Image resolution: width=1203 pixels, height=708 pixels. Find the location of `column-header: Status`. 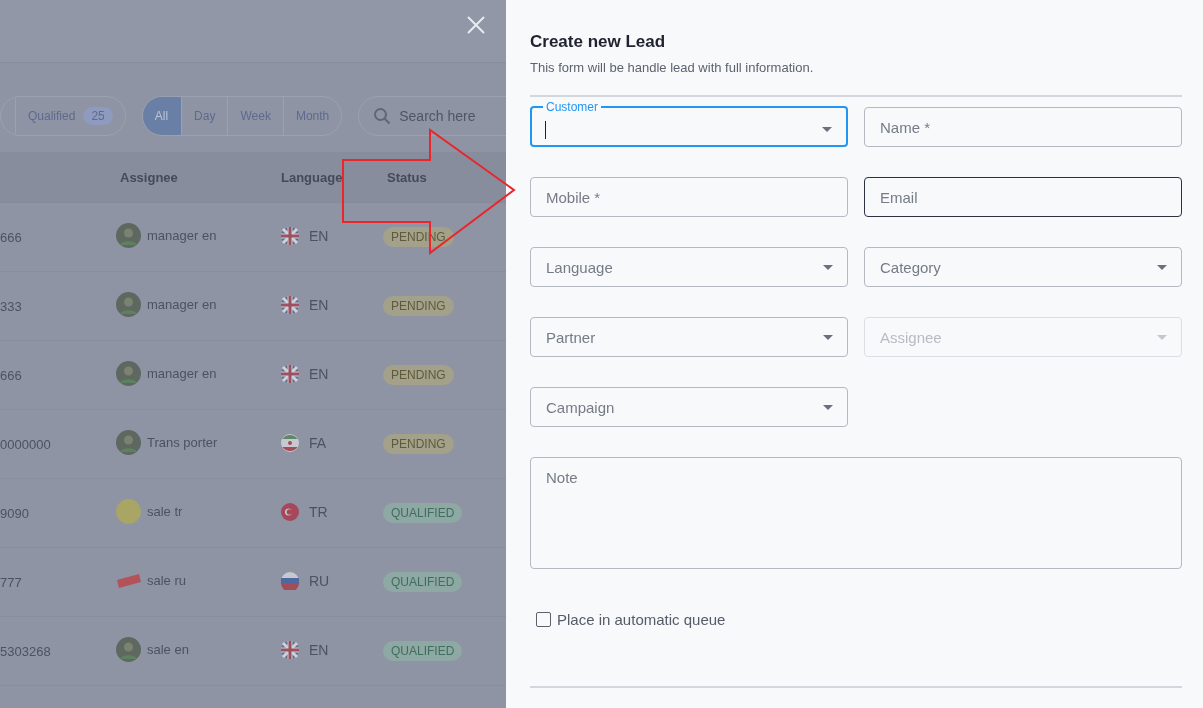

column-header: Status is located at coordinates (407, 177).